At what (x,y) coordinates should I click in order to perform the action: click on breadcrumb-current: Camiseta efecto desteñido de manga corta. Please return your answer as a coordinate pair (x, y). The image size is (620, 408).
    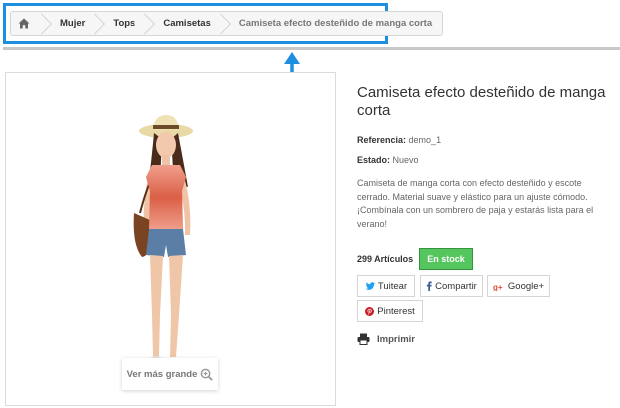
    Looking at the image, I should click on (335, 23).